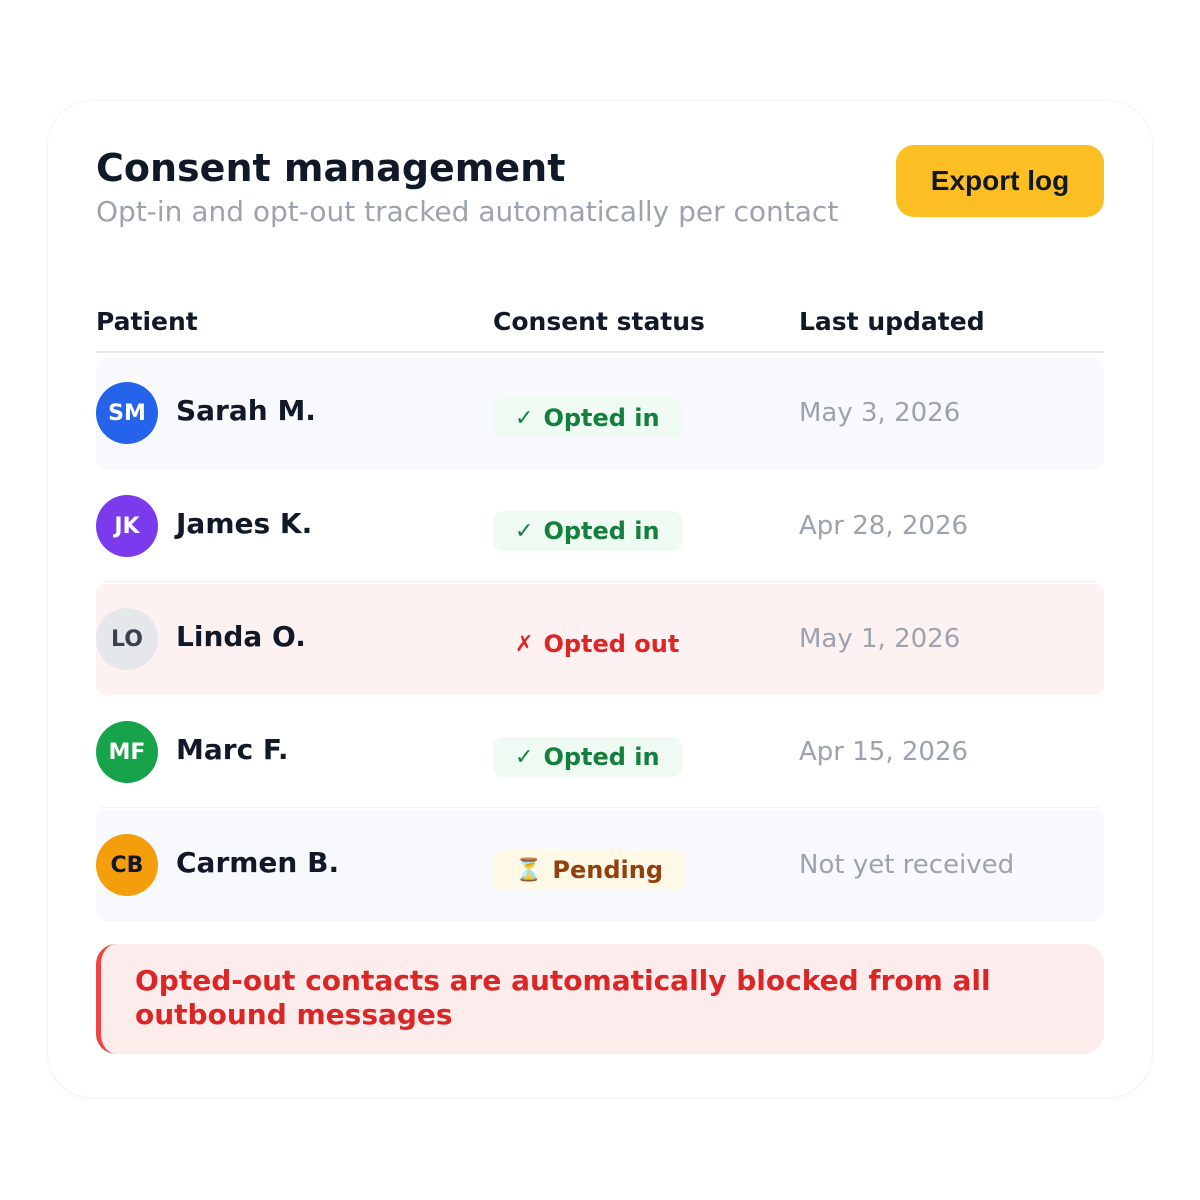 The width and height of the screenshot is (1200, 1200). What do you see at coordinates (611, 644) in the screenshot?
I see `status-label: Opted out` at bounding box center [611, 644].